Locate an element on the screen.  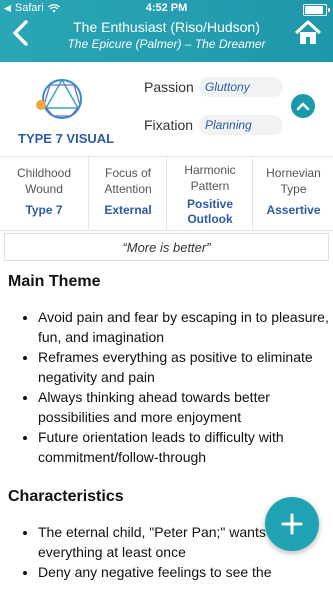
list-item: Deny any negative feelings to see the is located at coordinates (185, 572).